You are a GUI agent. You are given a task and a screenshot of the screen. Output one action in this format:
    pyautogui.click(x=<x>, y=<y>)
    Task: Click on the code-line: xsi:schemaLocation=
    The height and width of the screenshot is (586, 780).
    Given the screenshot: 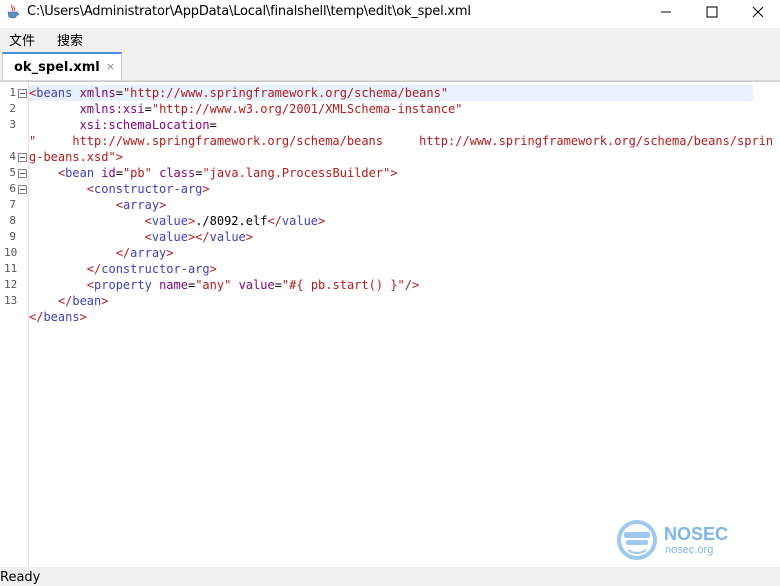 What is the action you would take?
    pyautogui.click(x=123, y=125)
    